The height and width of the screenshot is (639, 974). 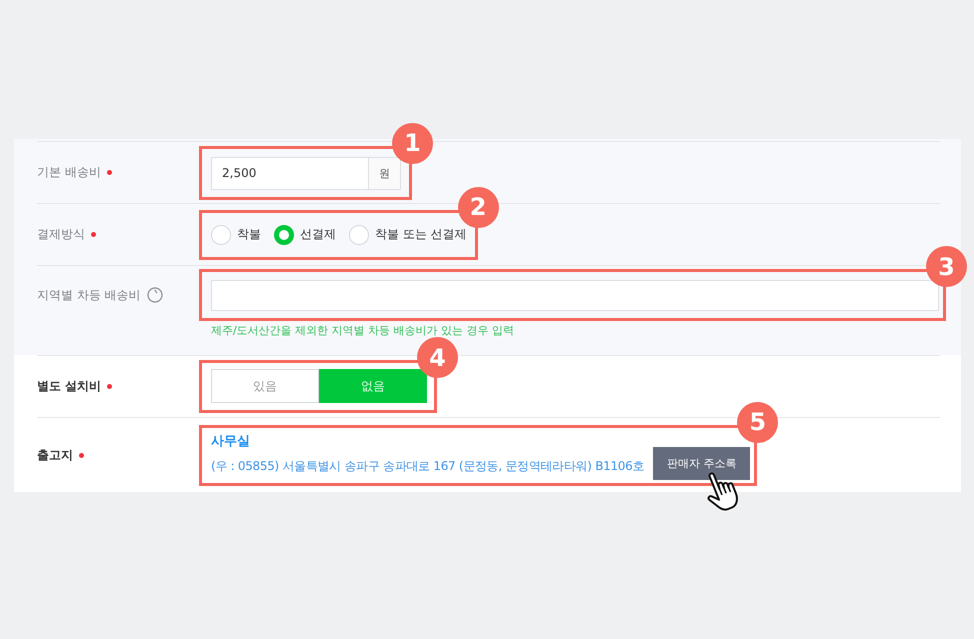 What do you see at coordinates (305, 234) in the screenshot?
I see `radio-option: 선결제` at bounding box center [305, 234].